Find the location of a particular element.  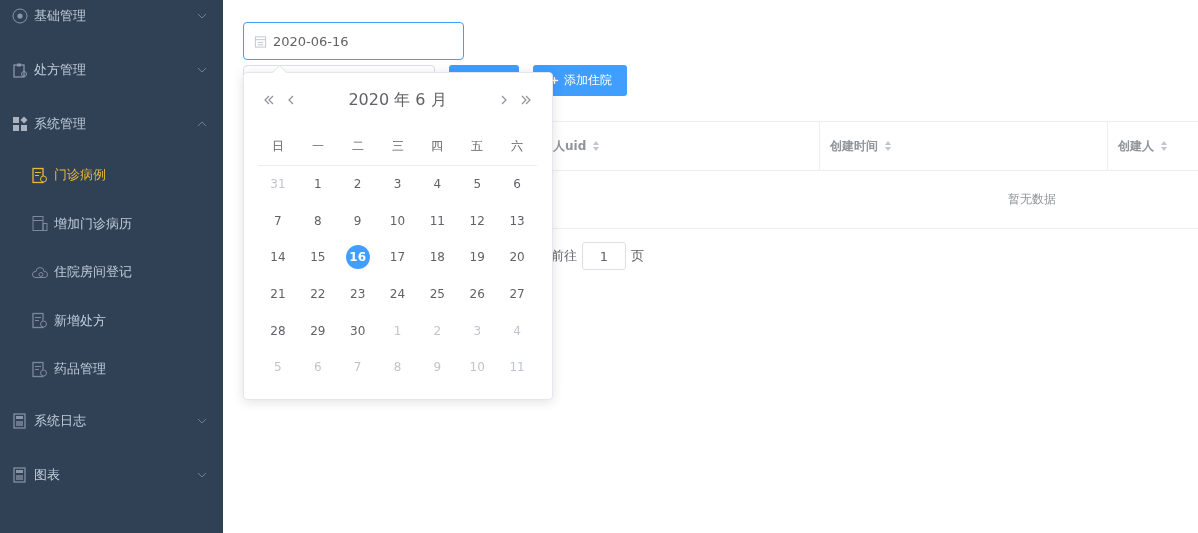

calendar-day: 6 is located at coordinates (517, 184).